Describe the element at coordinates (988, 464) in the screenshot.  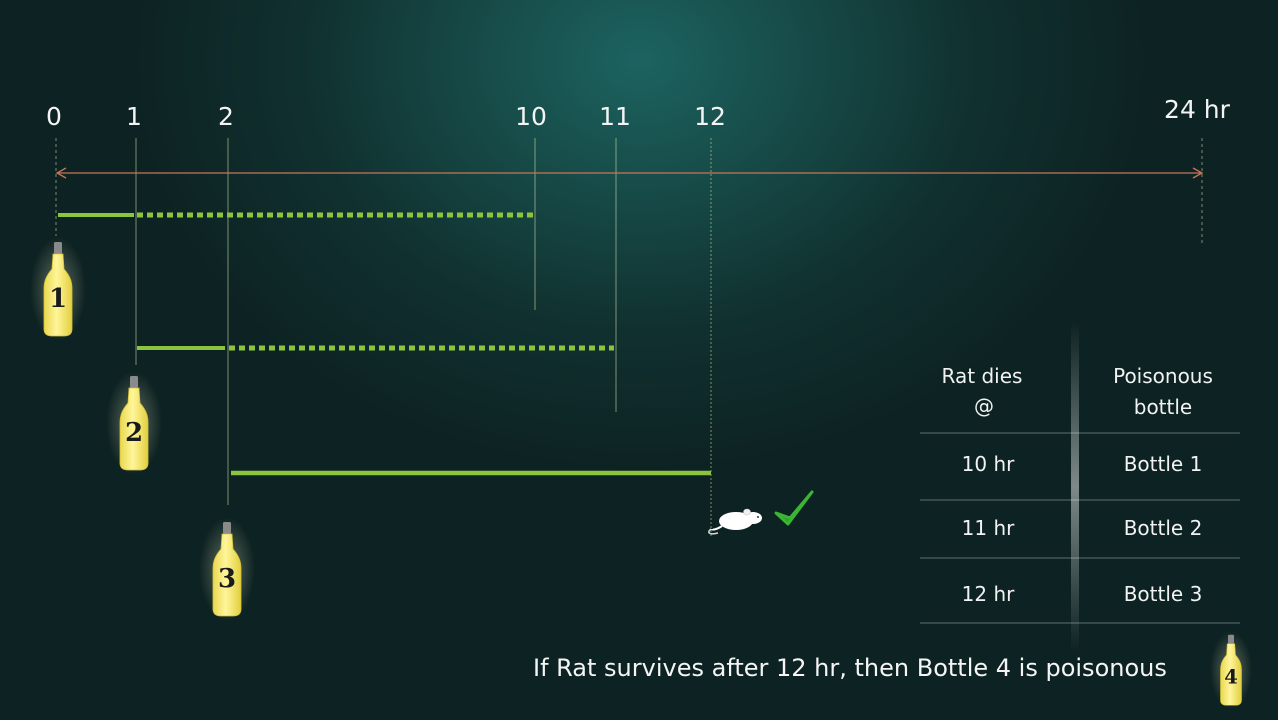
I see `table-cell-time: 10 hr` at that location.